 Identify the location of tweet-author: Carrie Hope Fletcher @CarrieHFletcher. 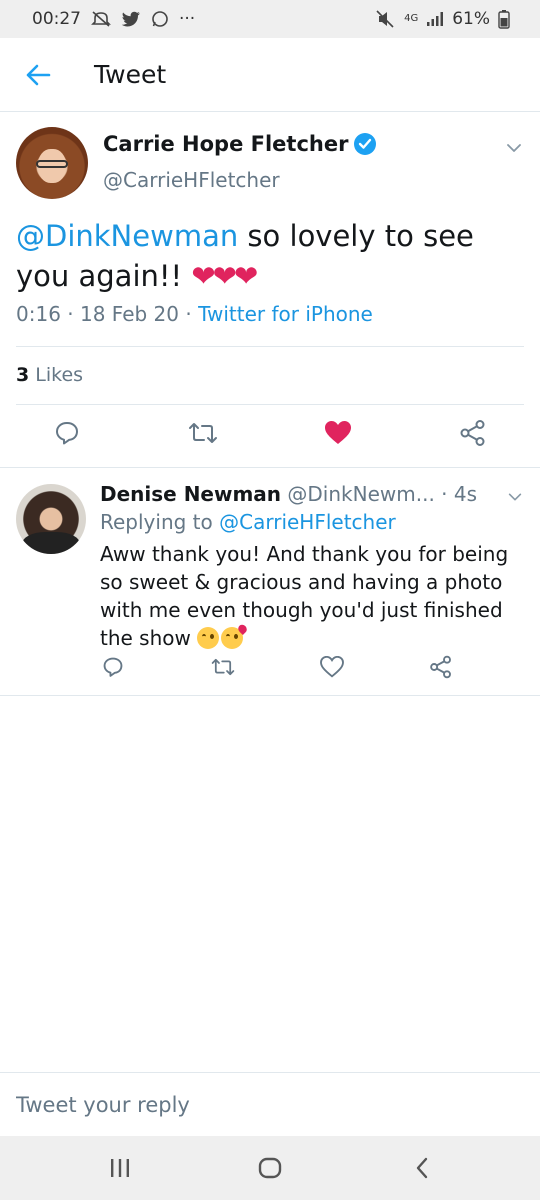
(270, 157).